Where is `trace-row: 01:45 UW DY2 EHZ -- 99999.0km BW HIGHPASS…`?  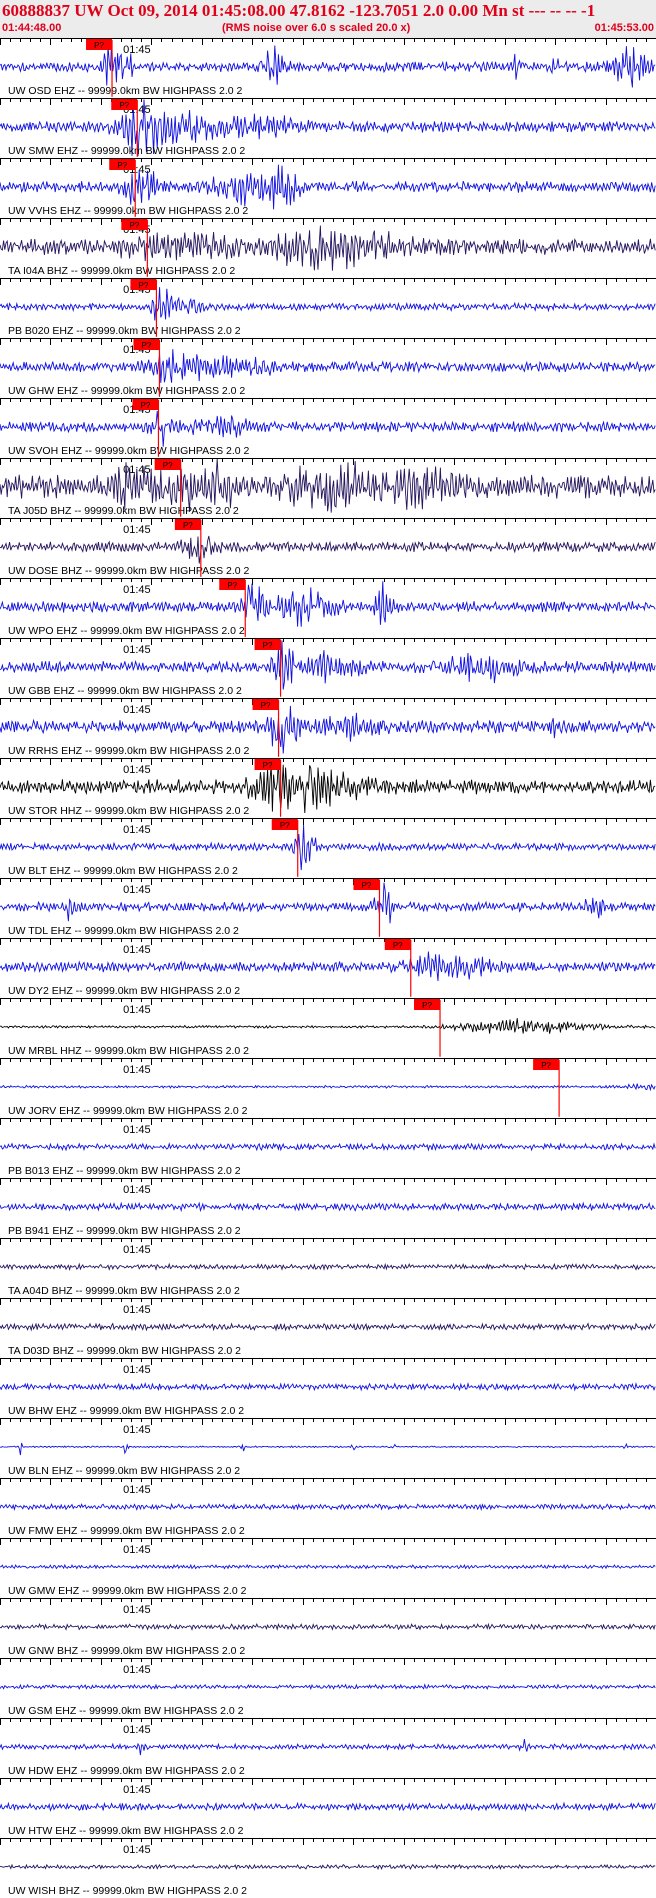
trace-row: 01:45 UW DY2 EHZ -- 99999.0km BW HIGHPASS… is located at coordinates (328, 967).